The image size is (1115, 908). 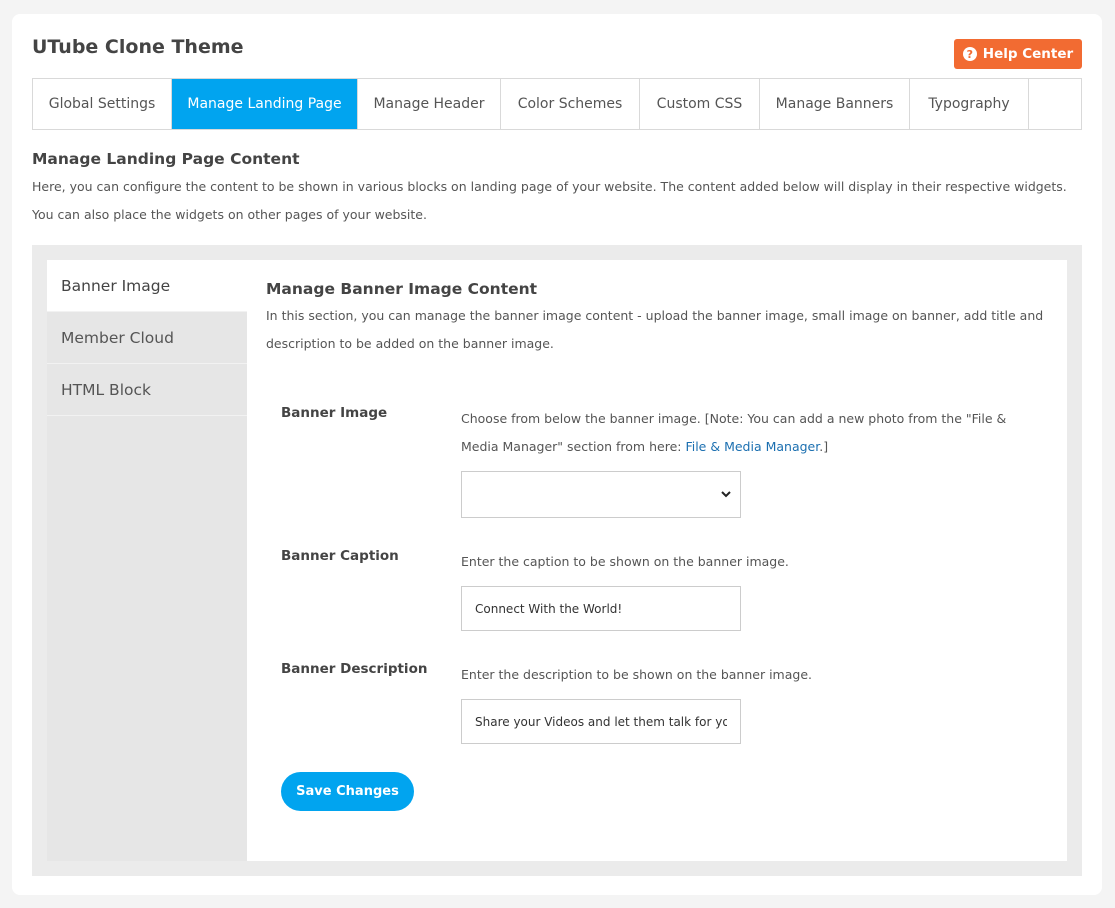 I want to click on banner-caption-input, so click(x=601, y=608).